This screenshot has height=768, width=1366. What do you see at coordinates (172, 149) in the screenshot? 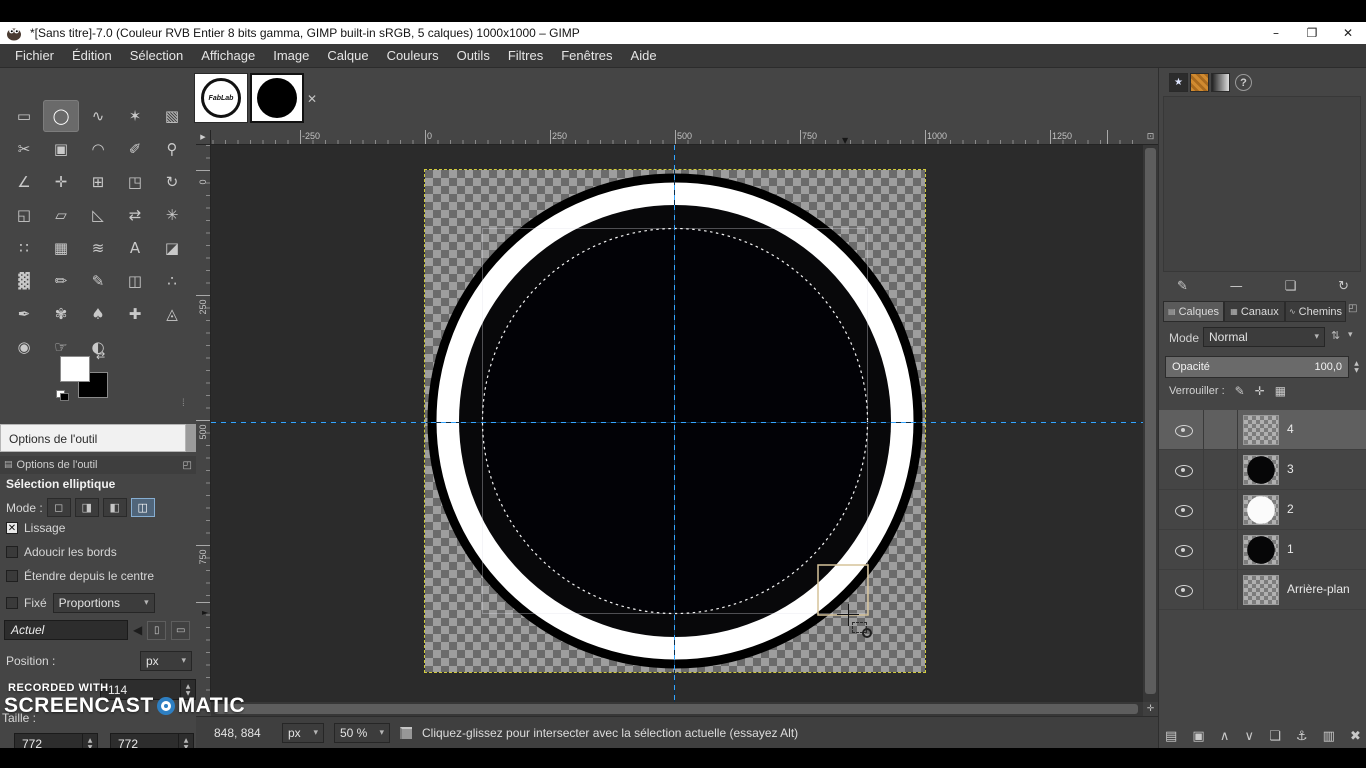
I see `tool-zoom: ⚲` at bounding box center [172, 149].